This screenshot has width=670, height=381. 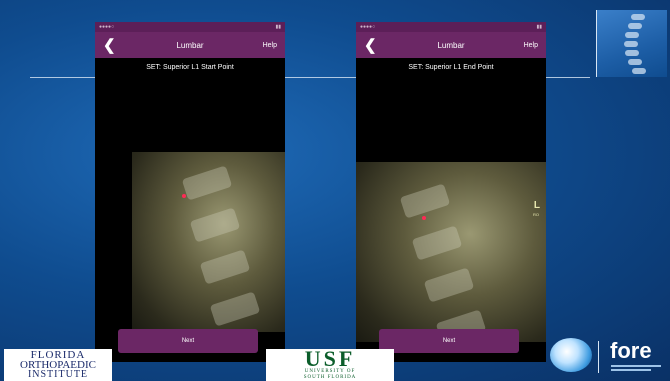 I want to click on xray-image, so click(x=208, y=242).